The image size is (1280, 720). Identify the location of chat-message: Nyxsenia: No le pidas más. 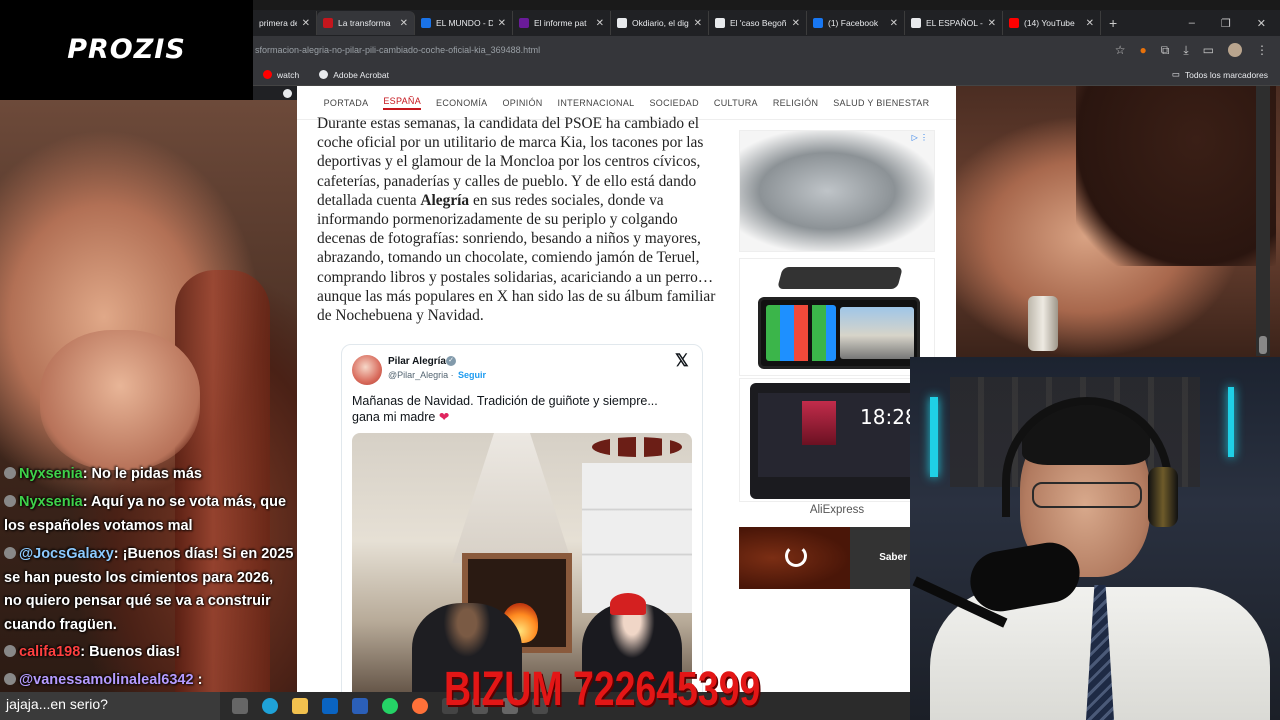
(149, 475).